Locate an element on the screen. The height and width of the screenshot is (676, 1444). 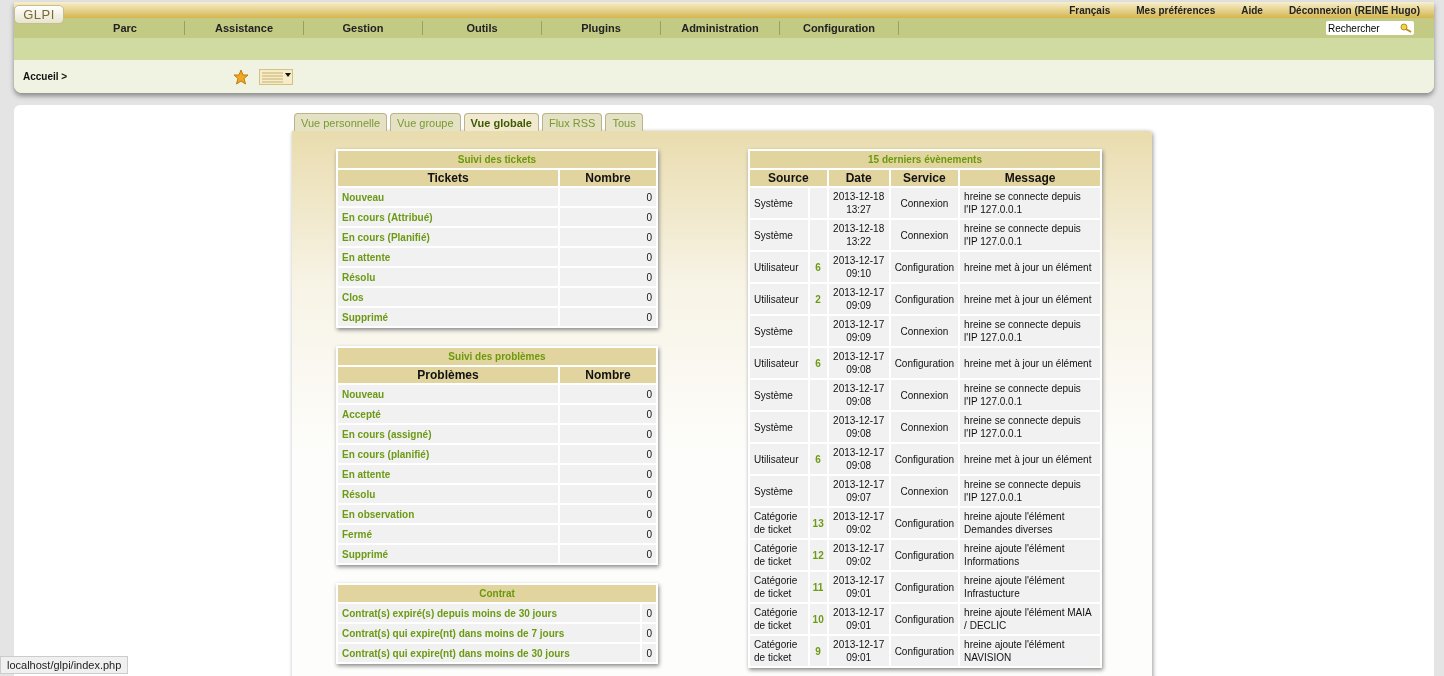
star-icon is located at coordinates (241, 76).